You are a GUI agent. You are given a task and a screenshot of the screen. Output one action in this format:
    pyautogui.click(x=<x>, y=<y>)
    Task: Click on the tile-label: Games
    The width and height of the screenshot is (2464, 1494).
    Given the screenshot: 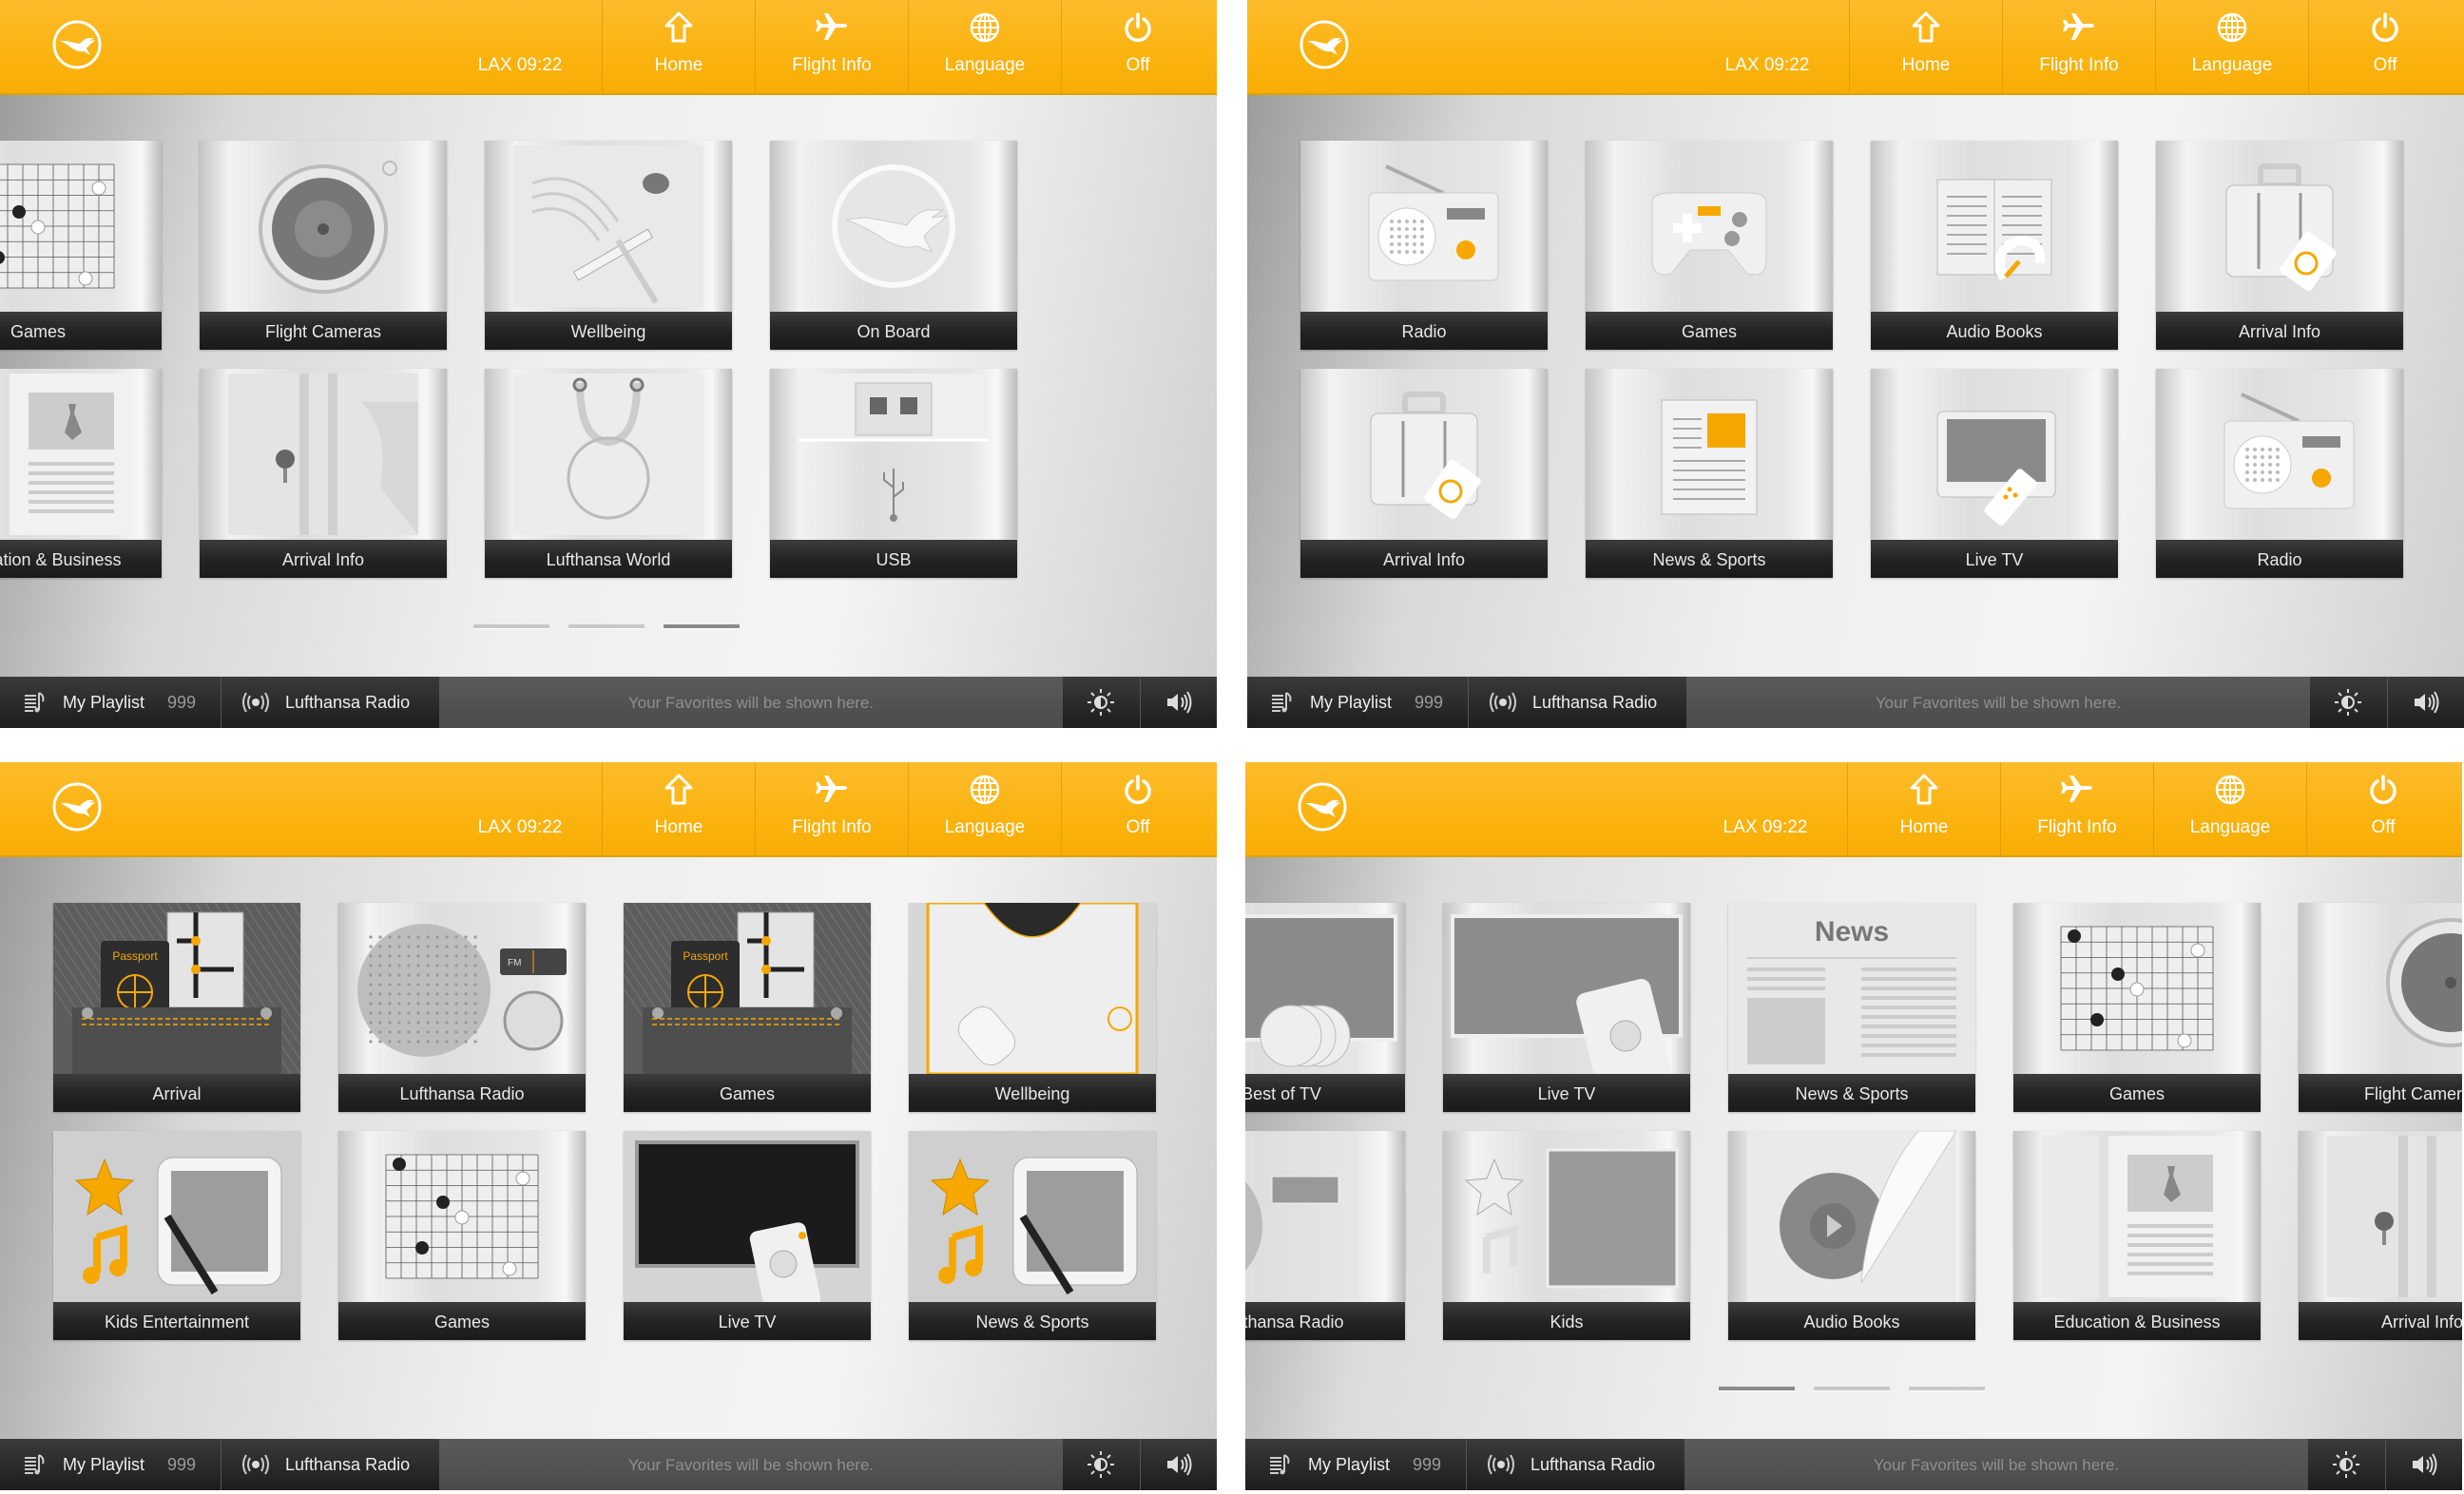 What is the action you would take?
    pyautogui.click(x=747, y=1093)
    